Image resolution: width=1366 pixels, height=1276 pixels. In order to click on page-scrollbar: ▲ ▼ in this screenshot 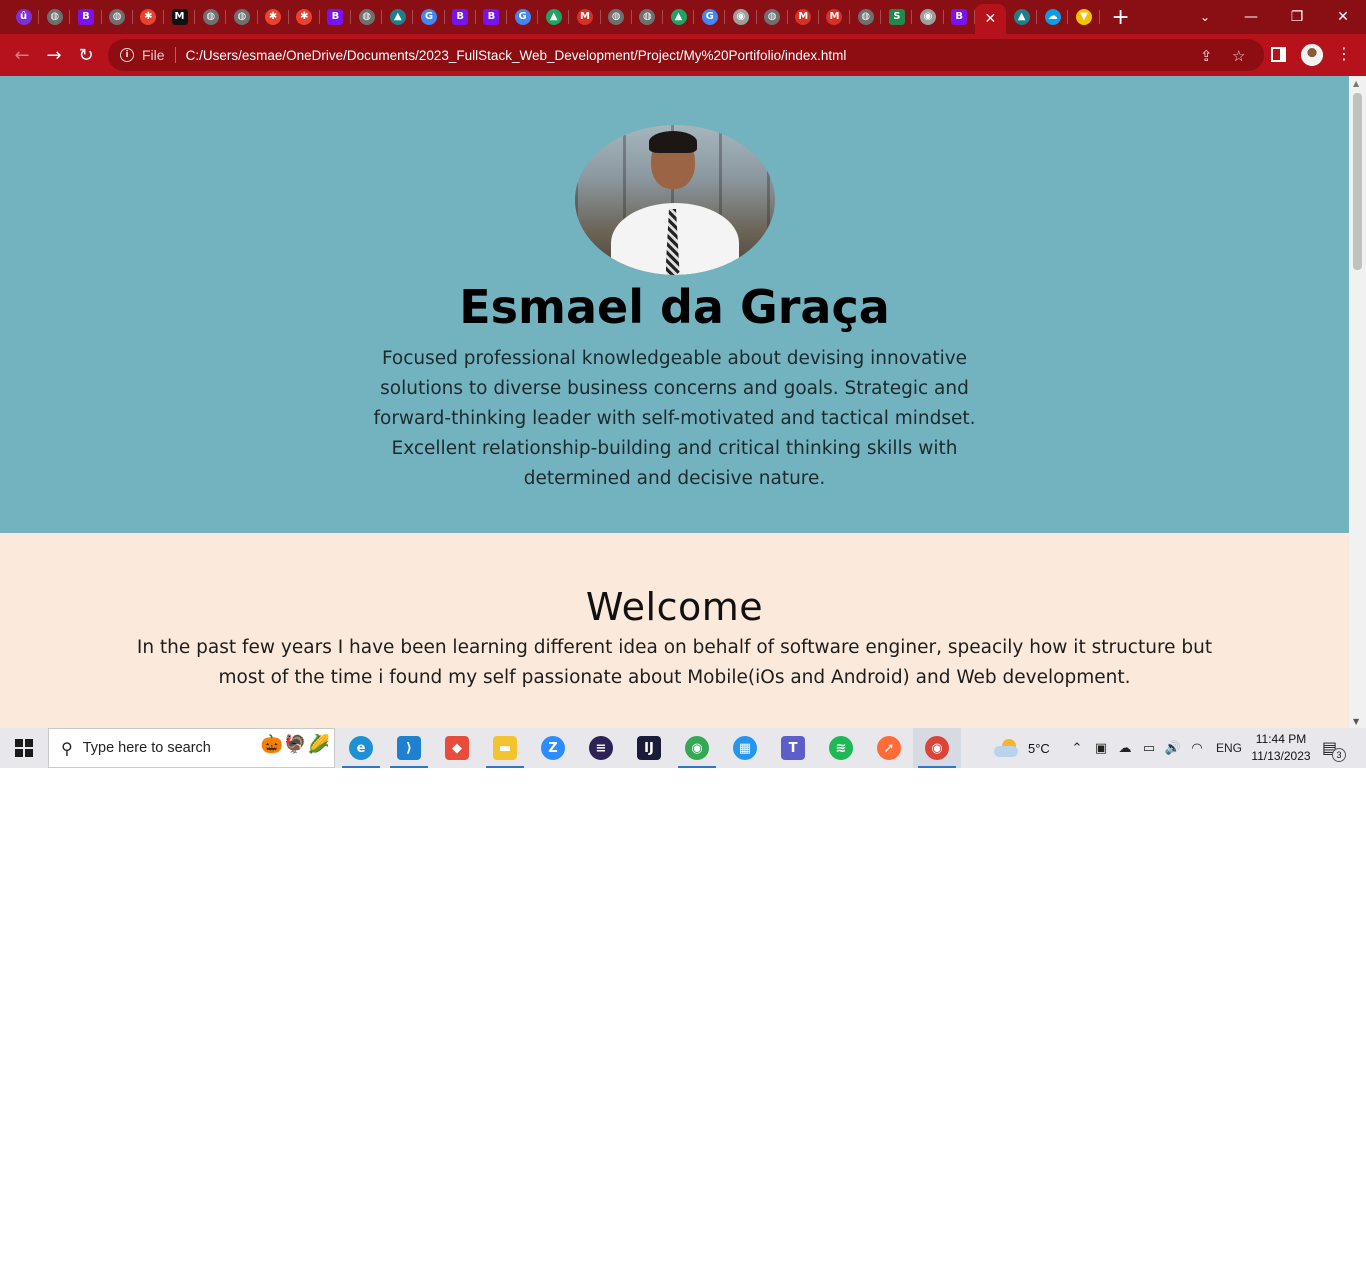, I will do `click(1357, 402)`.